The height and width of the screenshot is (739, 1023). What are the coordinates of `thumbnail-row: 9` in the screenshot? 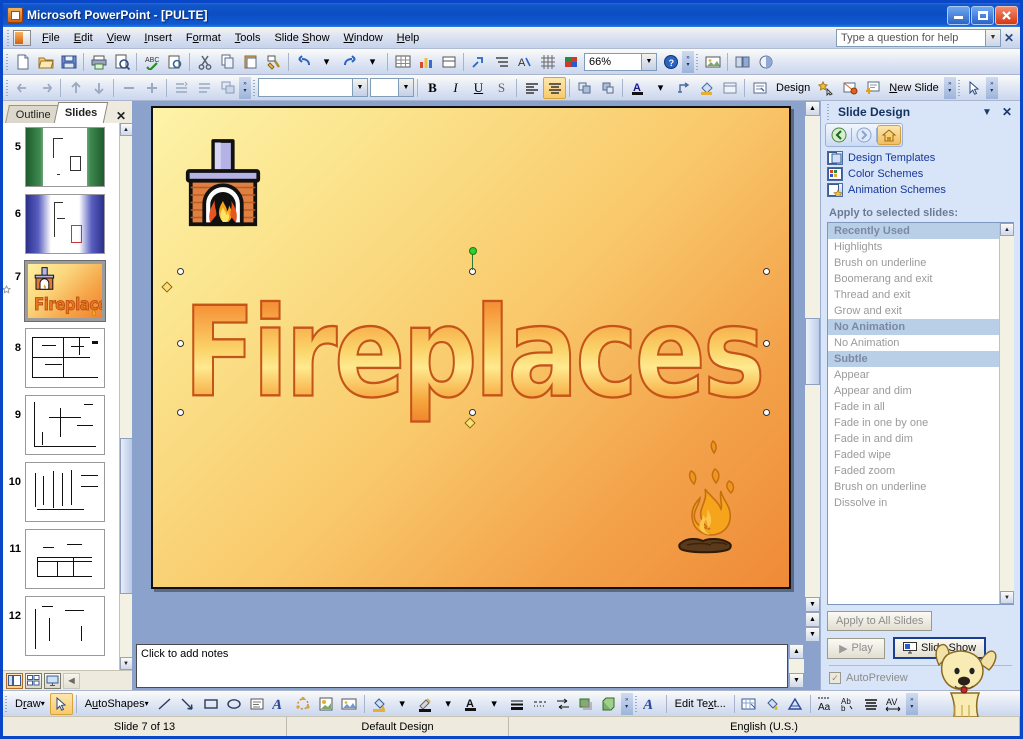 It's located at (61, 425).